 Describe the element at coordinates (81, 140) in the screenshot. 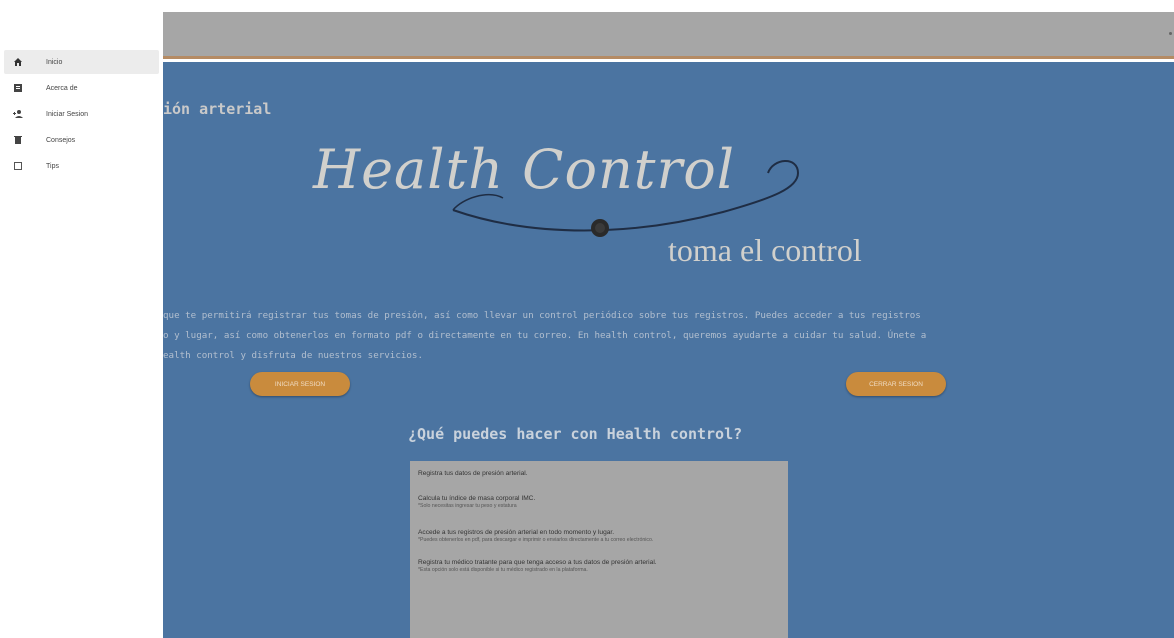

I see `sidebar-item-consejos: Consejos` at that location.